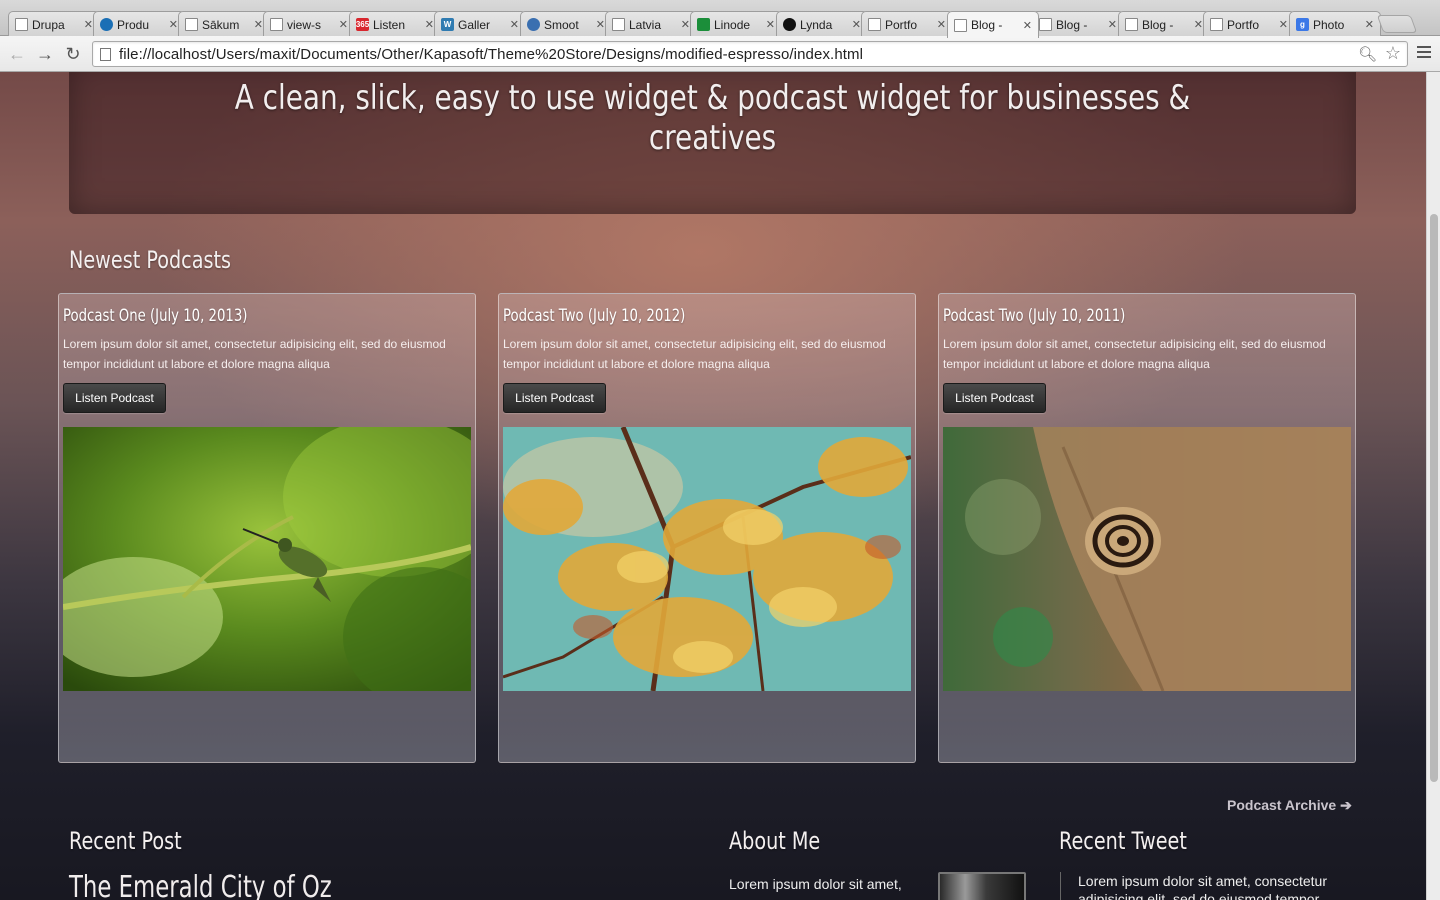  I want to click on browser-tab: Lynda ✕, so click(822, 24).